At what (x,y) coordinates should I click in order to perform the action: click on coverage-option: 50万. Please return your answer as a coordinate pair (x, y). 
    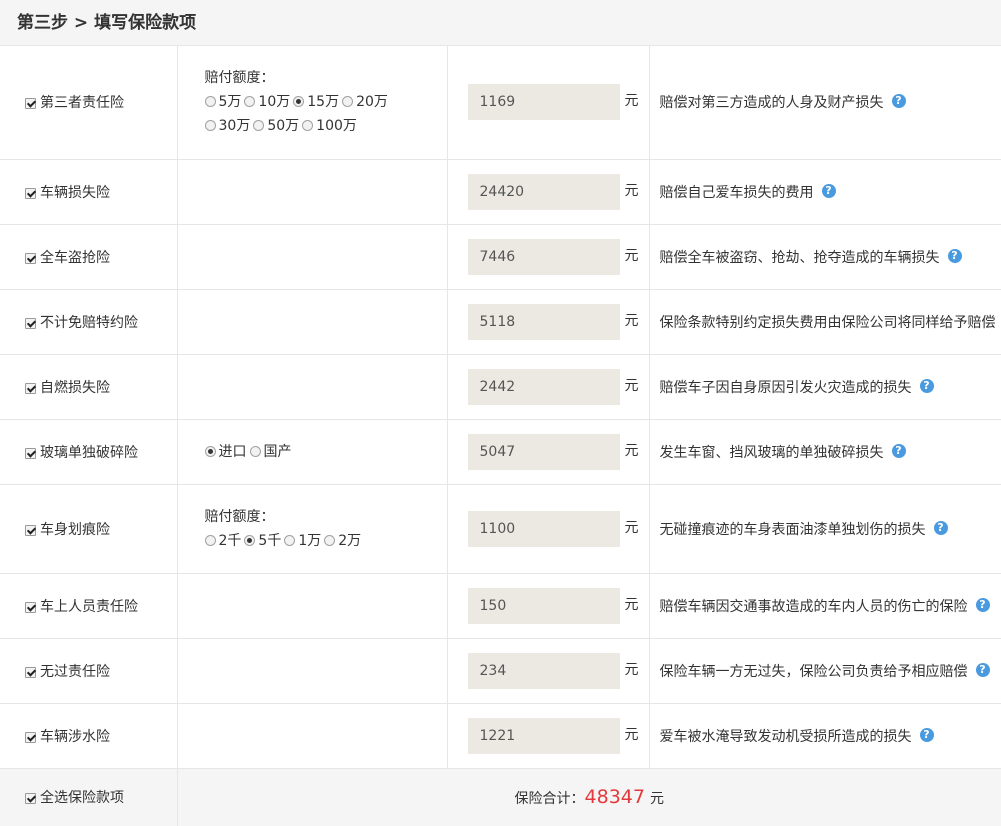
    Looking at the image, I should click on (276, 126).